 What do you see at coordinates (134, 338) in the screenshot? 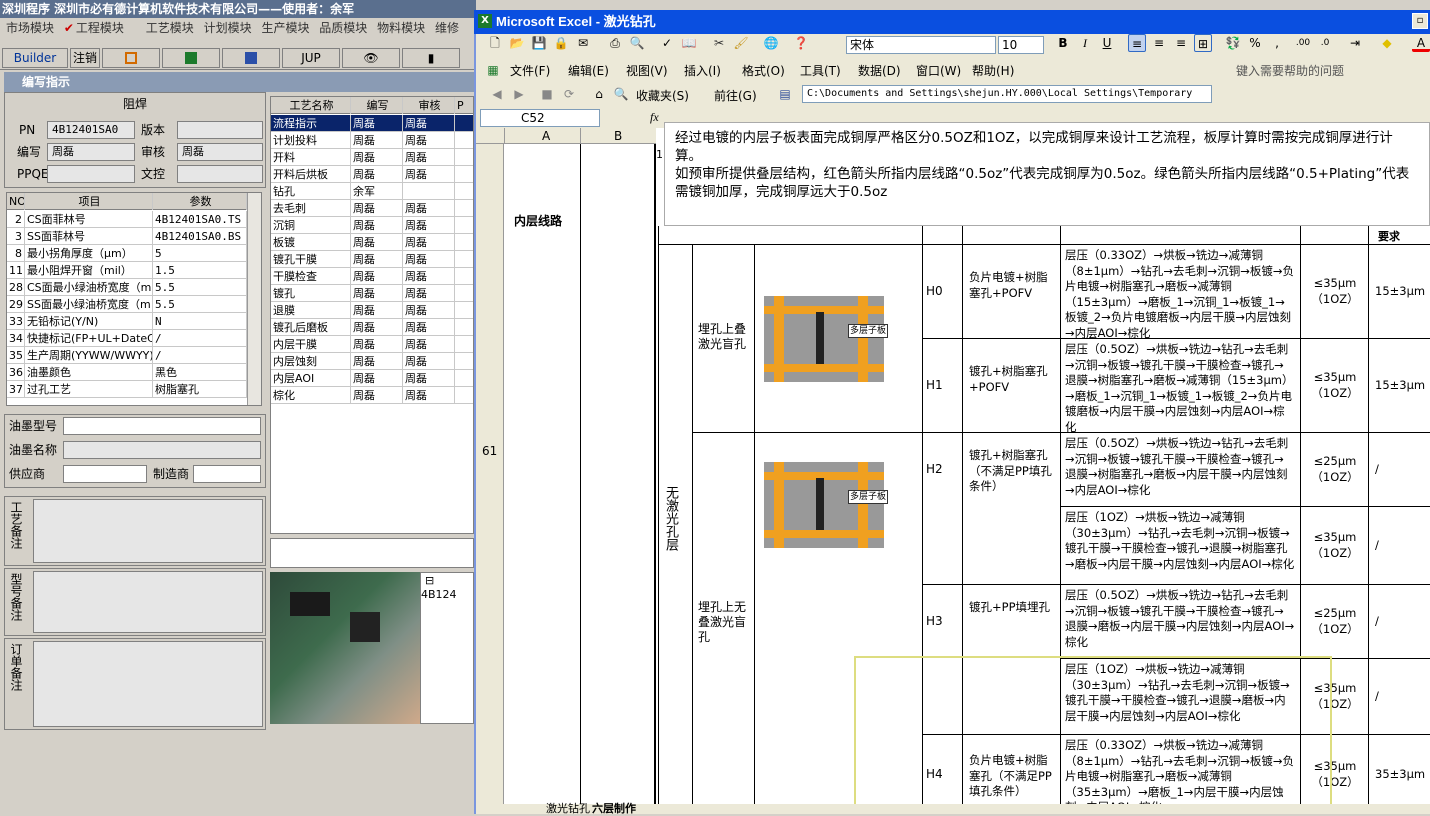
I see `param-row: 34 快捷标记(FP+UL+DateCo /` at bounding box center [134, 338].